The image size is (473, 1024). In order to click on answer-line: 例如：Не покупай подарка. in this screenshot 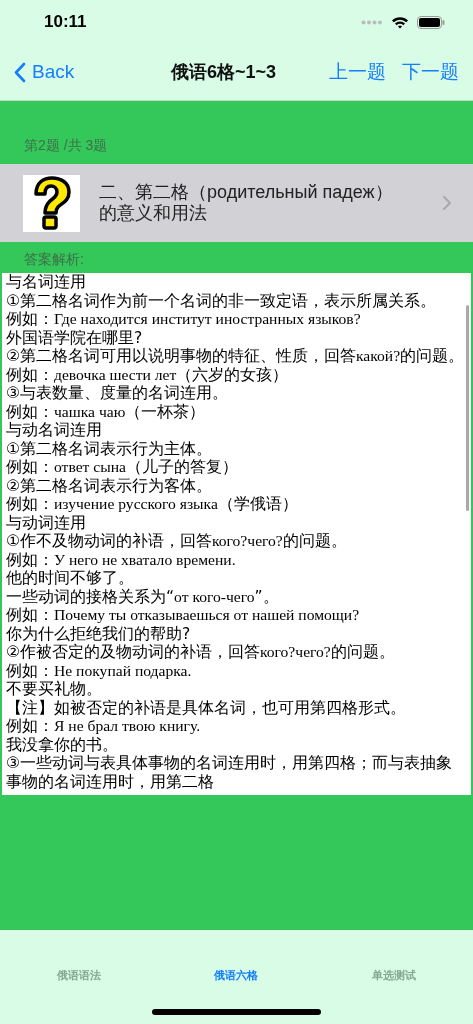, I will do `click(99, 670)`.